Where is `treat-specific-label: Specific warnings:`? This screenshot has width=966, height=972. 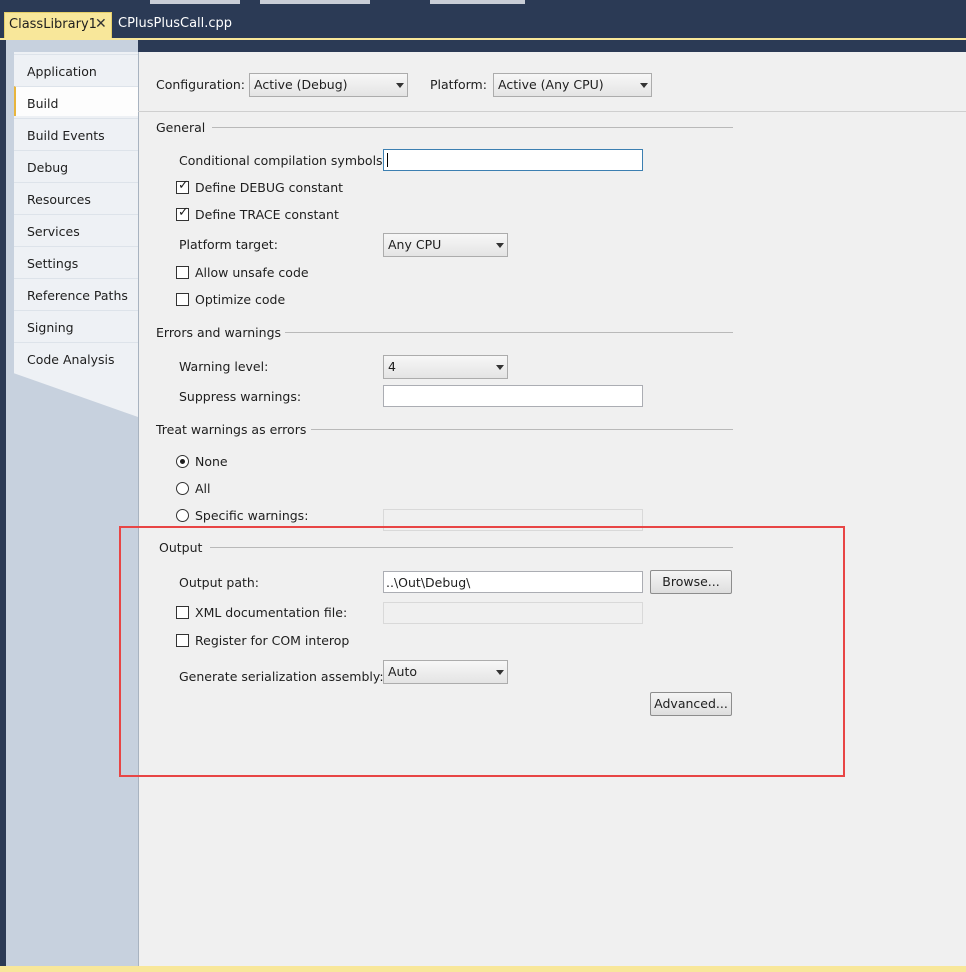
treat-specific-label: Specific warnings: is located at coordinates (252, 515).